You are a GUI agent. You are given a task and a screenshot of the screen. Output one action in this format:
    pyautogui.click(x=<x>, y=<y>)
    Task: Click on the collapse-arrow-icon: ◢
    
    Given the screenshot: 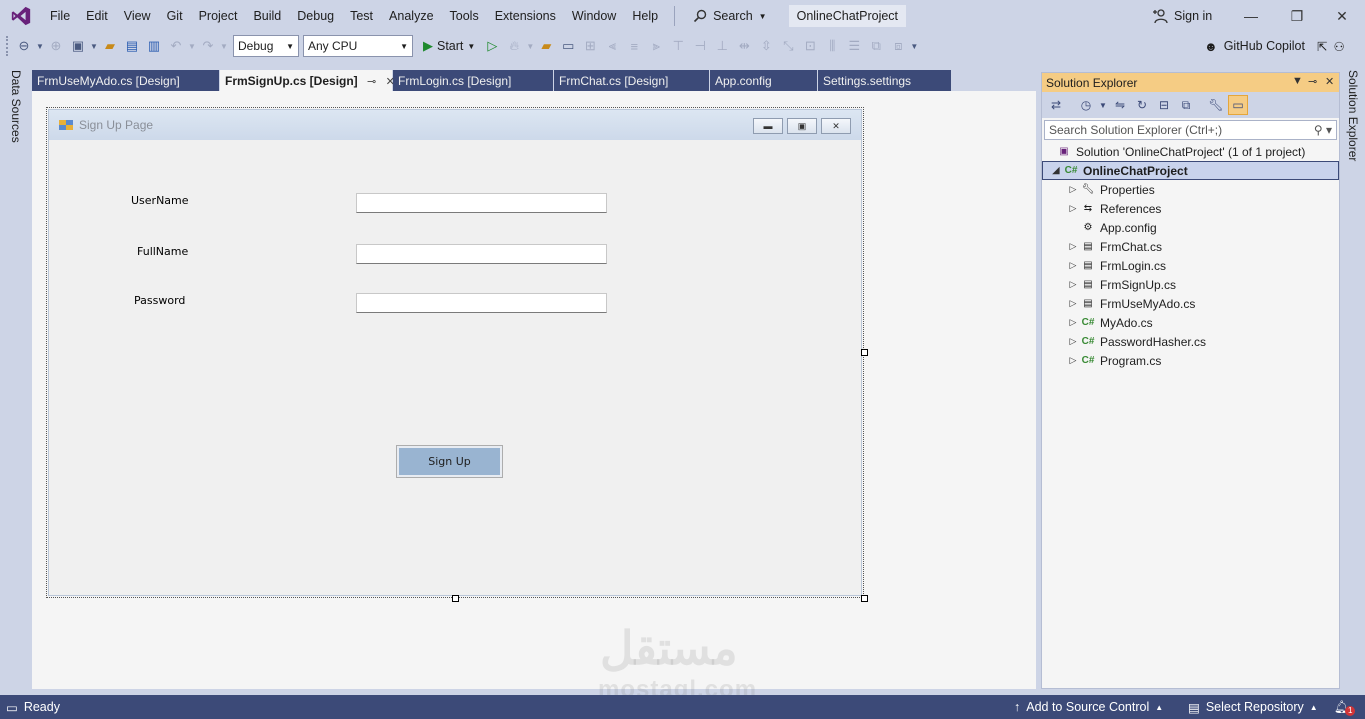 What is the action you would take?
    pyautogui.click(x=1056, y=170)
    